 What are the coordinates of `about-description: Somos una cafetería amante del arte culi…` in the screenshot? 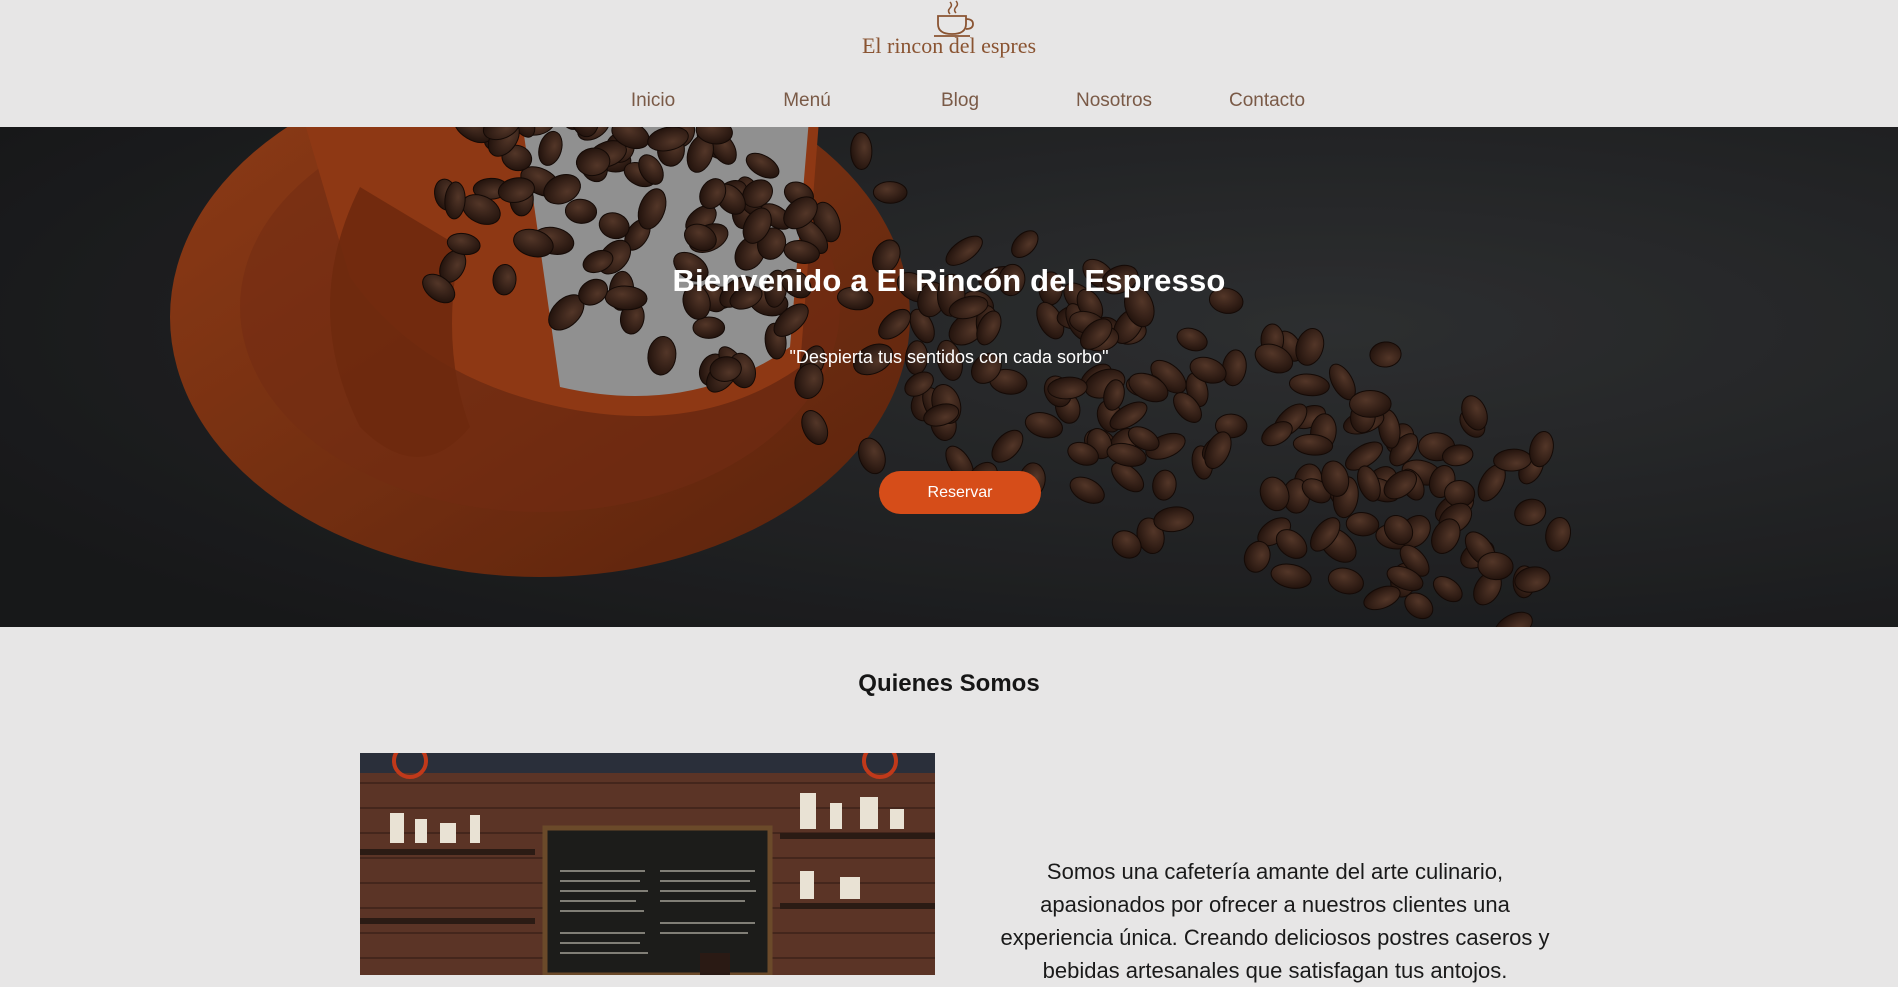 It's located at (1275, 921).